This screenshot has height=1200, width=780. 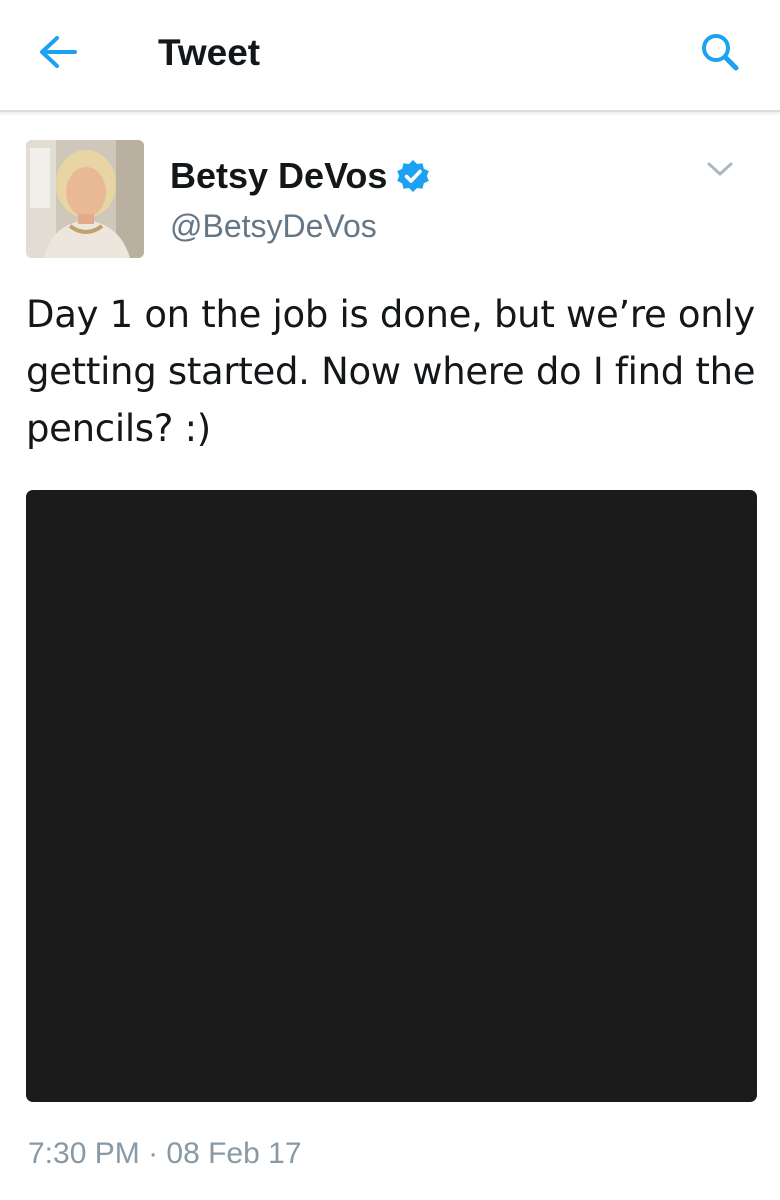 I want to click on search-icon, so click(x=720, y=54).